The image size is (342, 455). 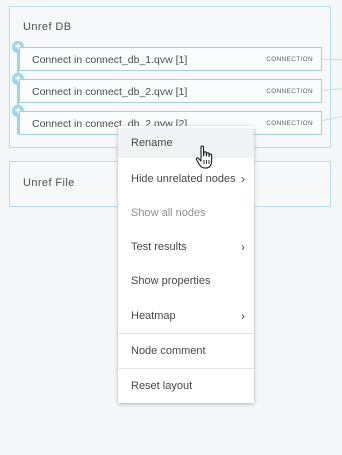 What do you see at coordinates (110, 60) in the screenshot?
I see `node-label: Connect in connect_db_1.qvw [1]` at bounding box center [110, 60].